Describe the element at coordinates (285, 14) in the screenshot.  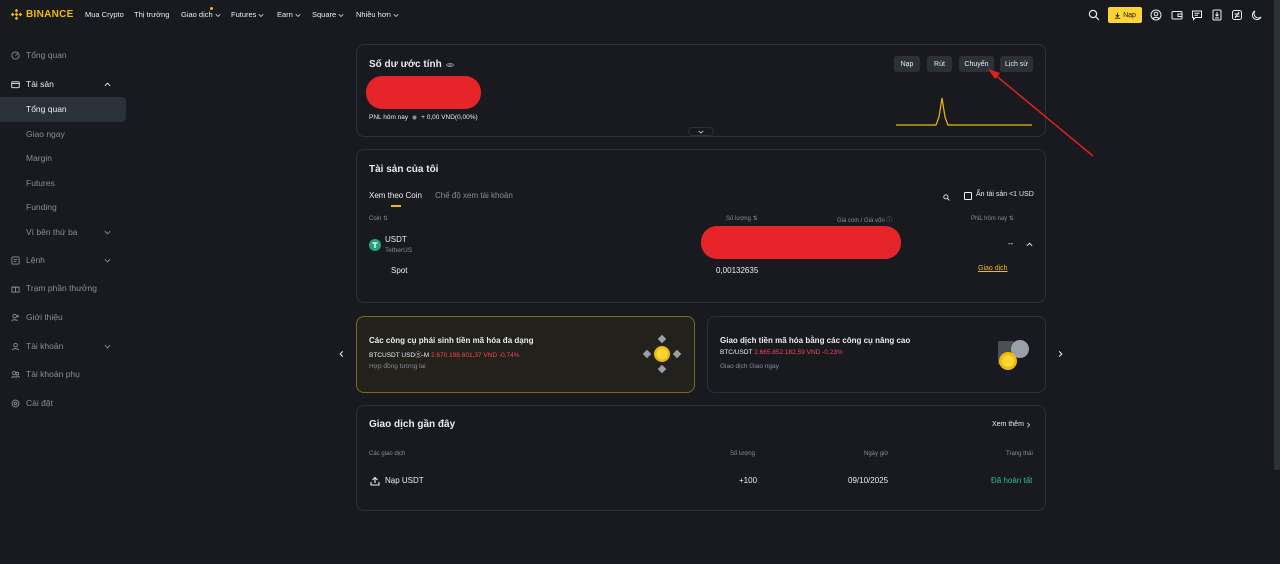
I see `nav-label: Earn` at that location.